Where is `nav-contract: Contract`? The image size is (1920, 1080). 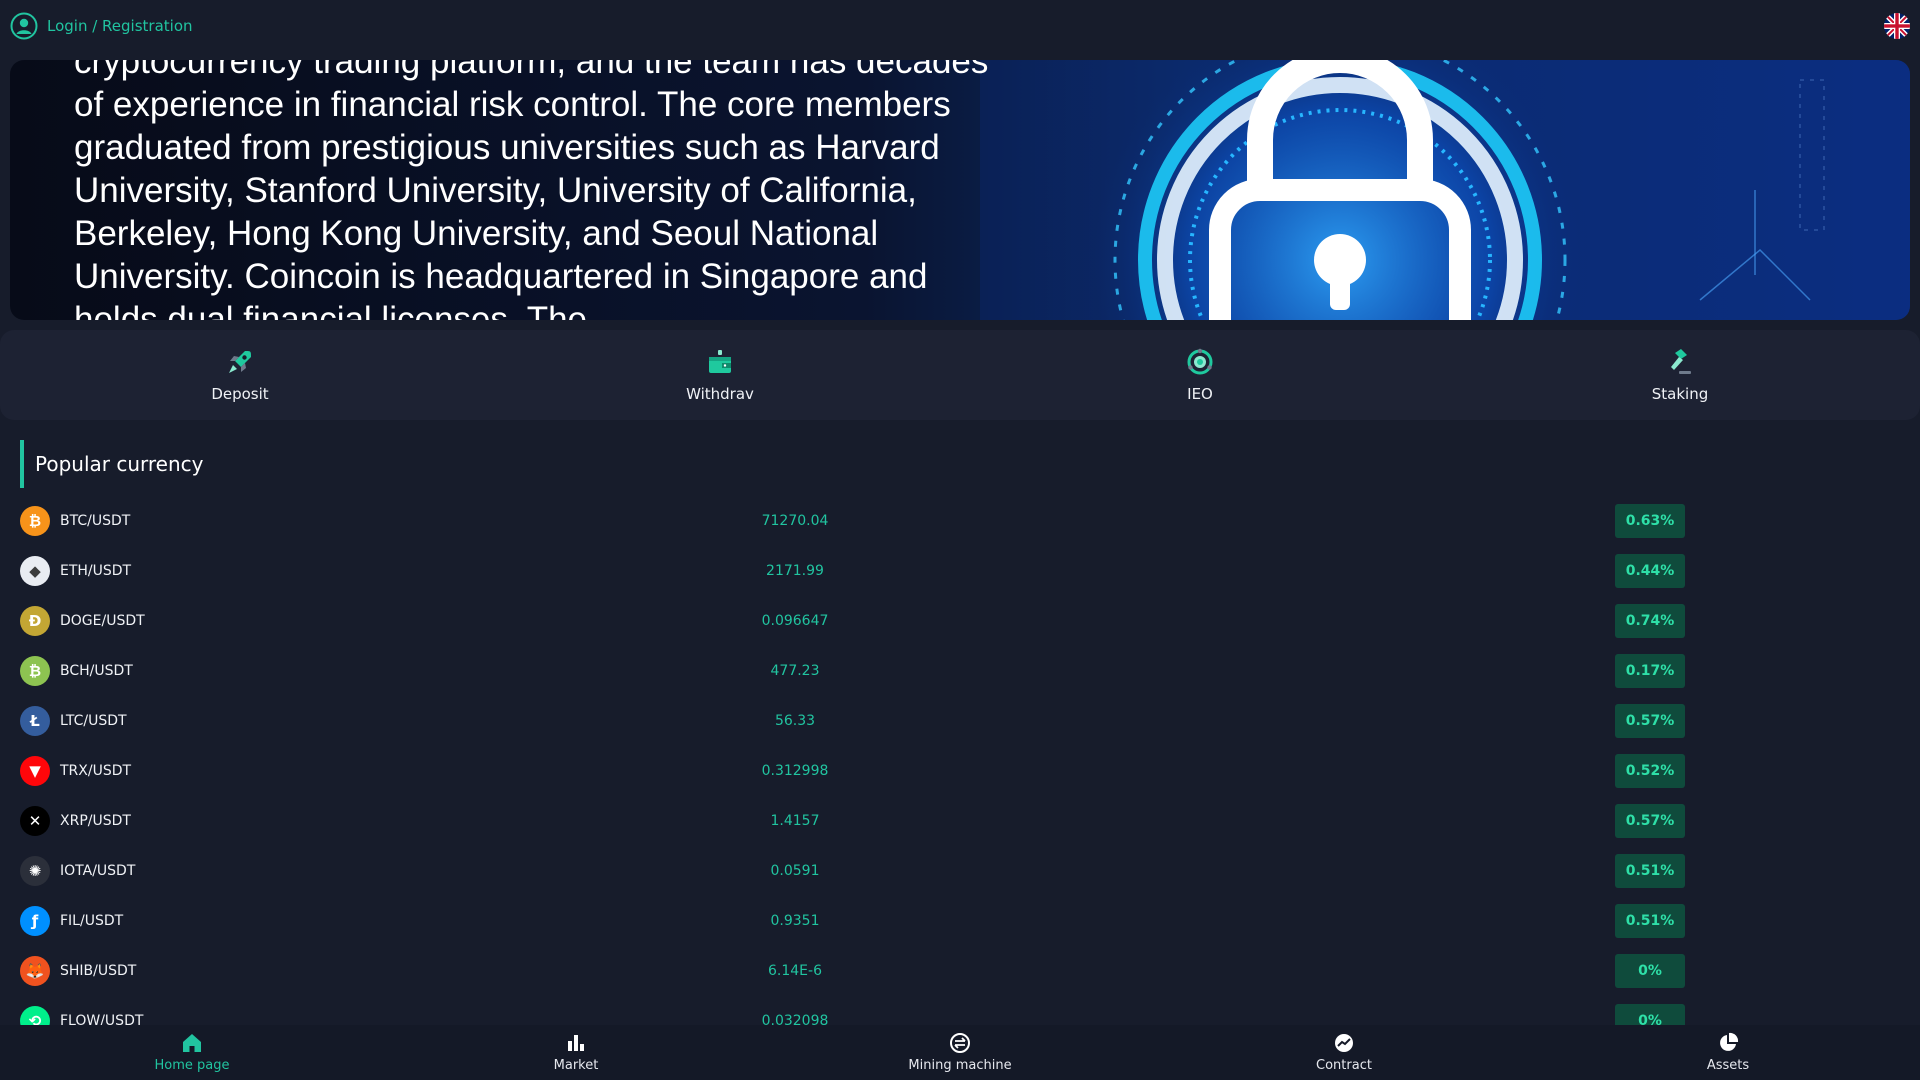
nav-contract: Contract is located at coordinates (1344, 1052).